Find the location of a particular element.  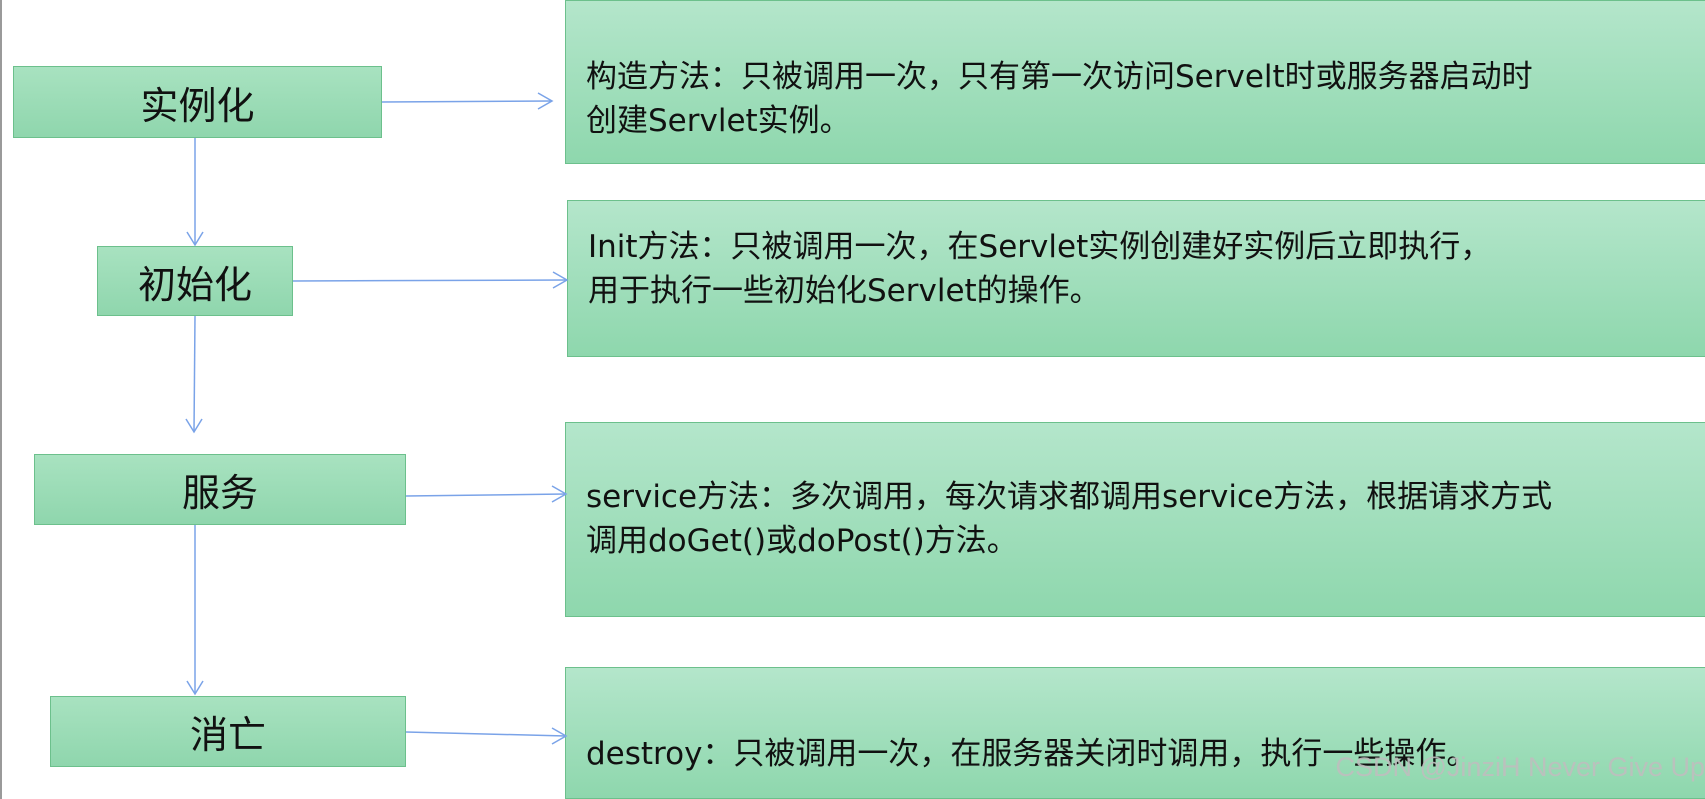

arrow-service-to-destroy is located at coordinates (195, 610).